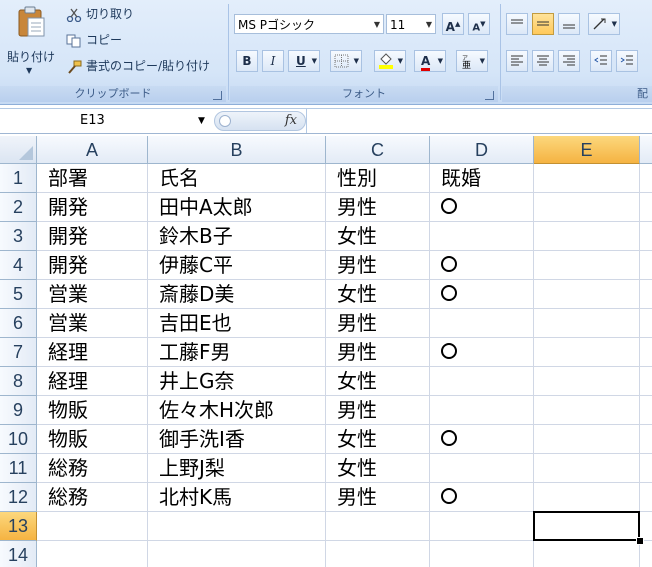 This screenshot has width=652, height=567. I want to click on cell-c4: 男性, so click(378, 265).